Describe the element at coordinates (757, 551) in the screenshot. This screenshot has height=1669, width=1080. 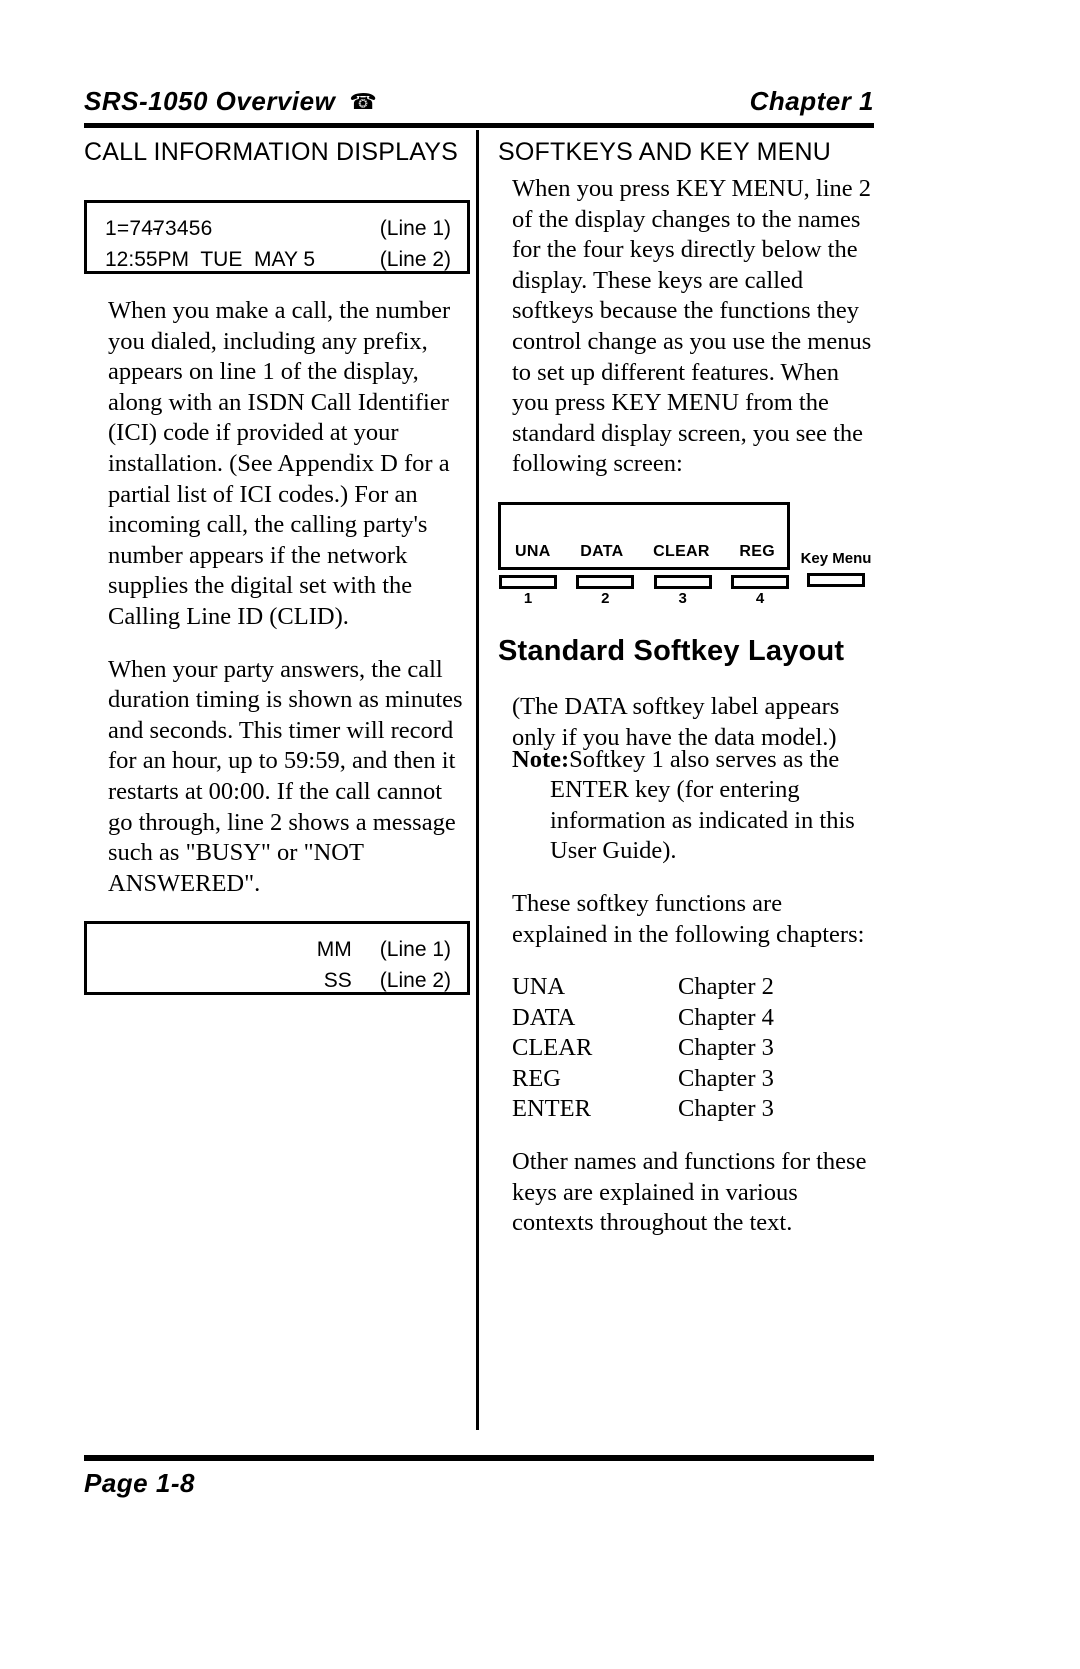
I see `softkey-screen-label-reg: REG` at that location.